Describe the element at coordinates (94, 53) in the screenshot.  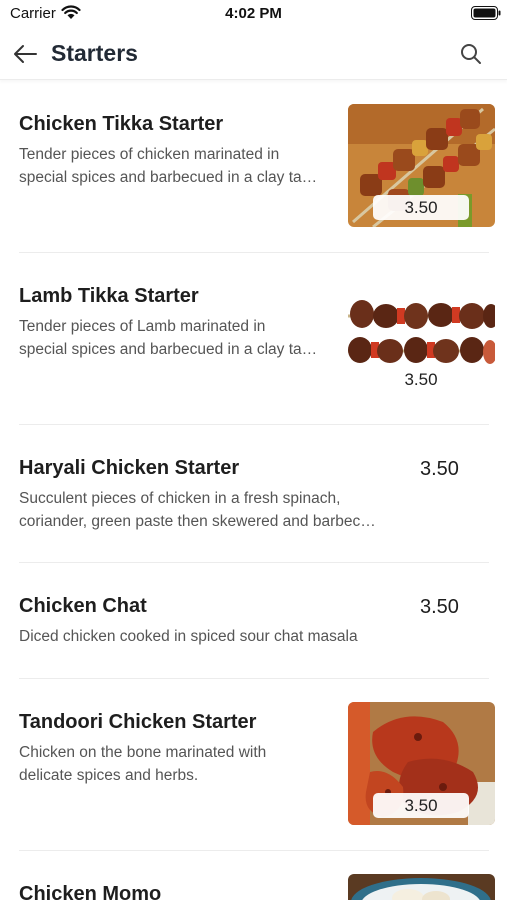
I see `page-title: Starters` at that location.